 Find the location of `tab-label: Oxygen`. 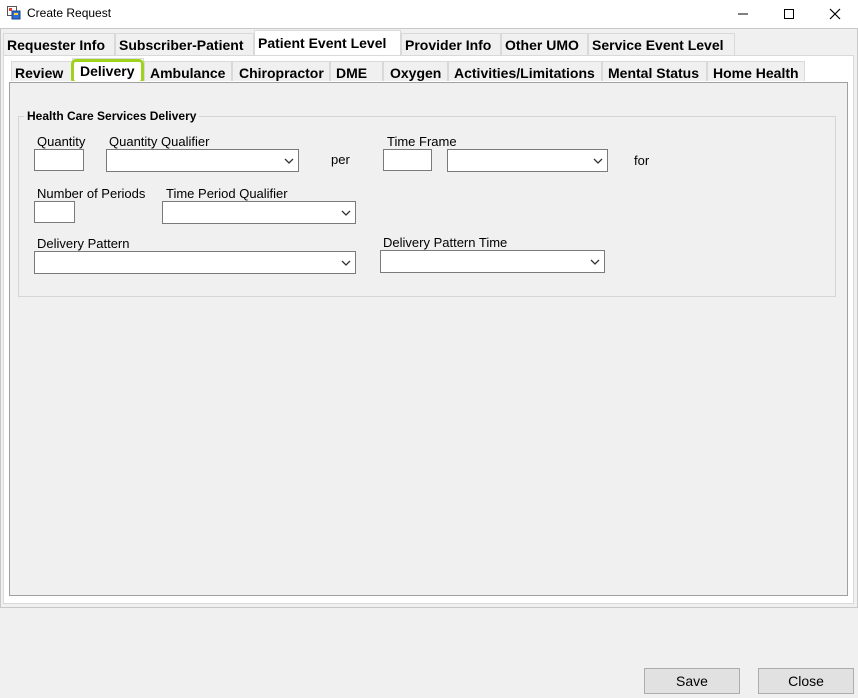

tab-label: Oxygen is located at coordinates (416, 73).